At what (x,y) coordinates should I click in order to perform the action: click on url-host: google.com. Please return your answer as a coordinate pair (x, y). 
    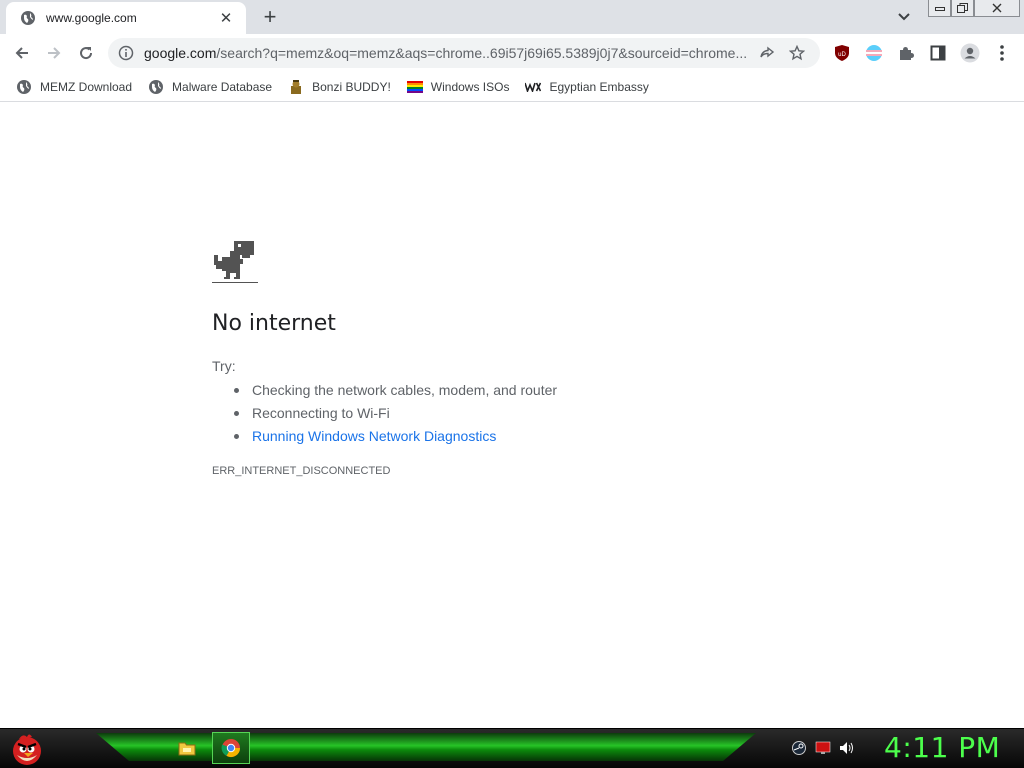
    Looking at the image, I should click on (180, 53).